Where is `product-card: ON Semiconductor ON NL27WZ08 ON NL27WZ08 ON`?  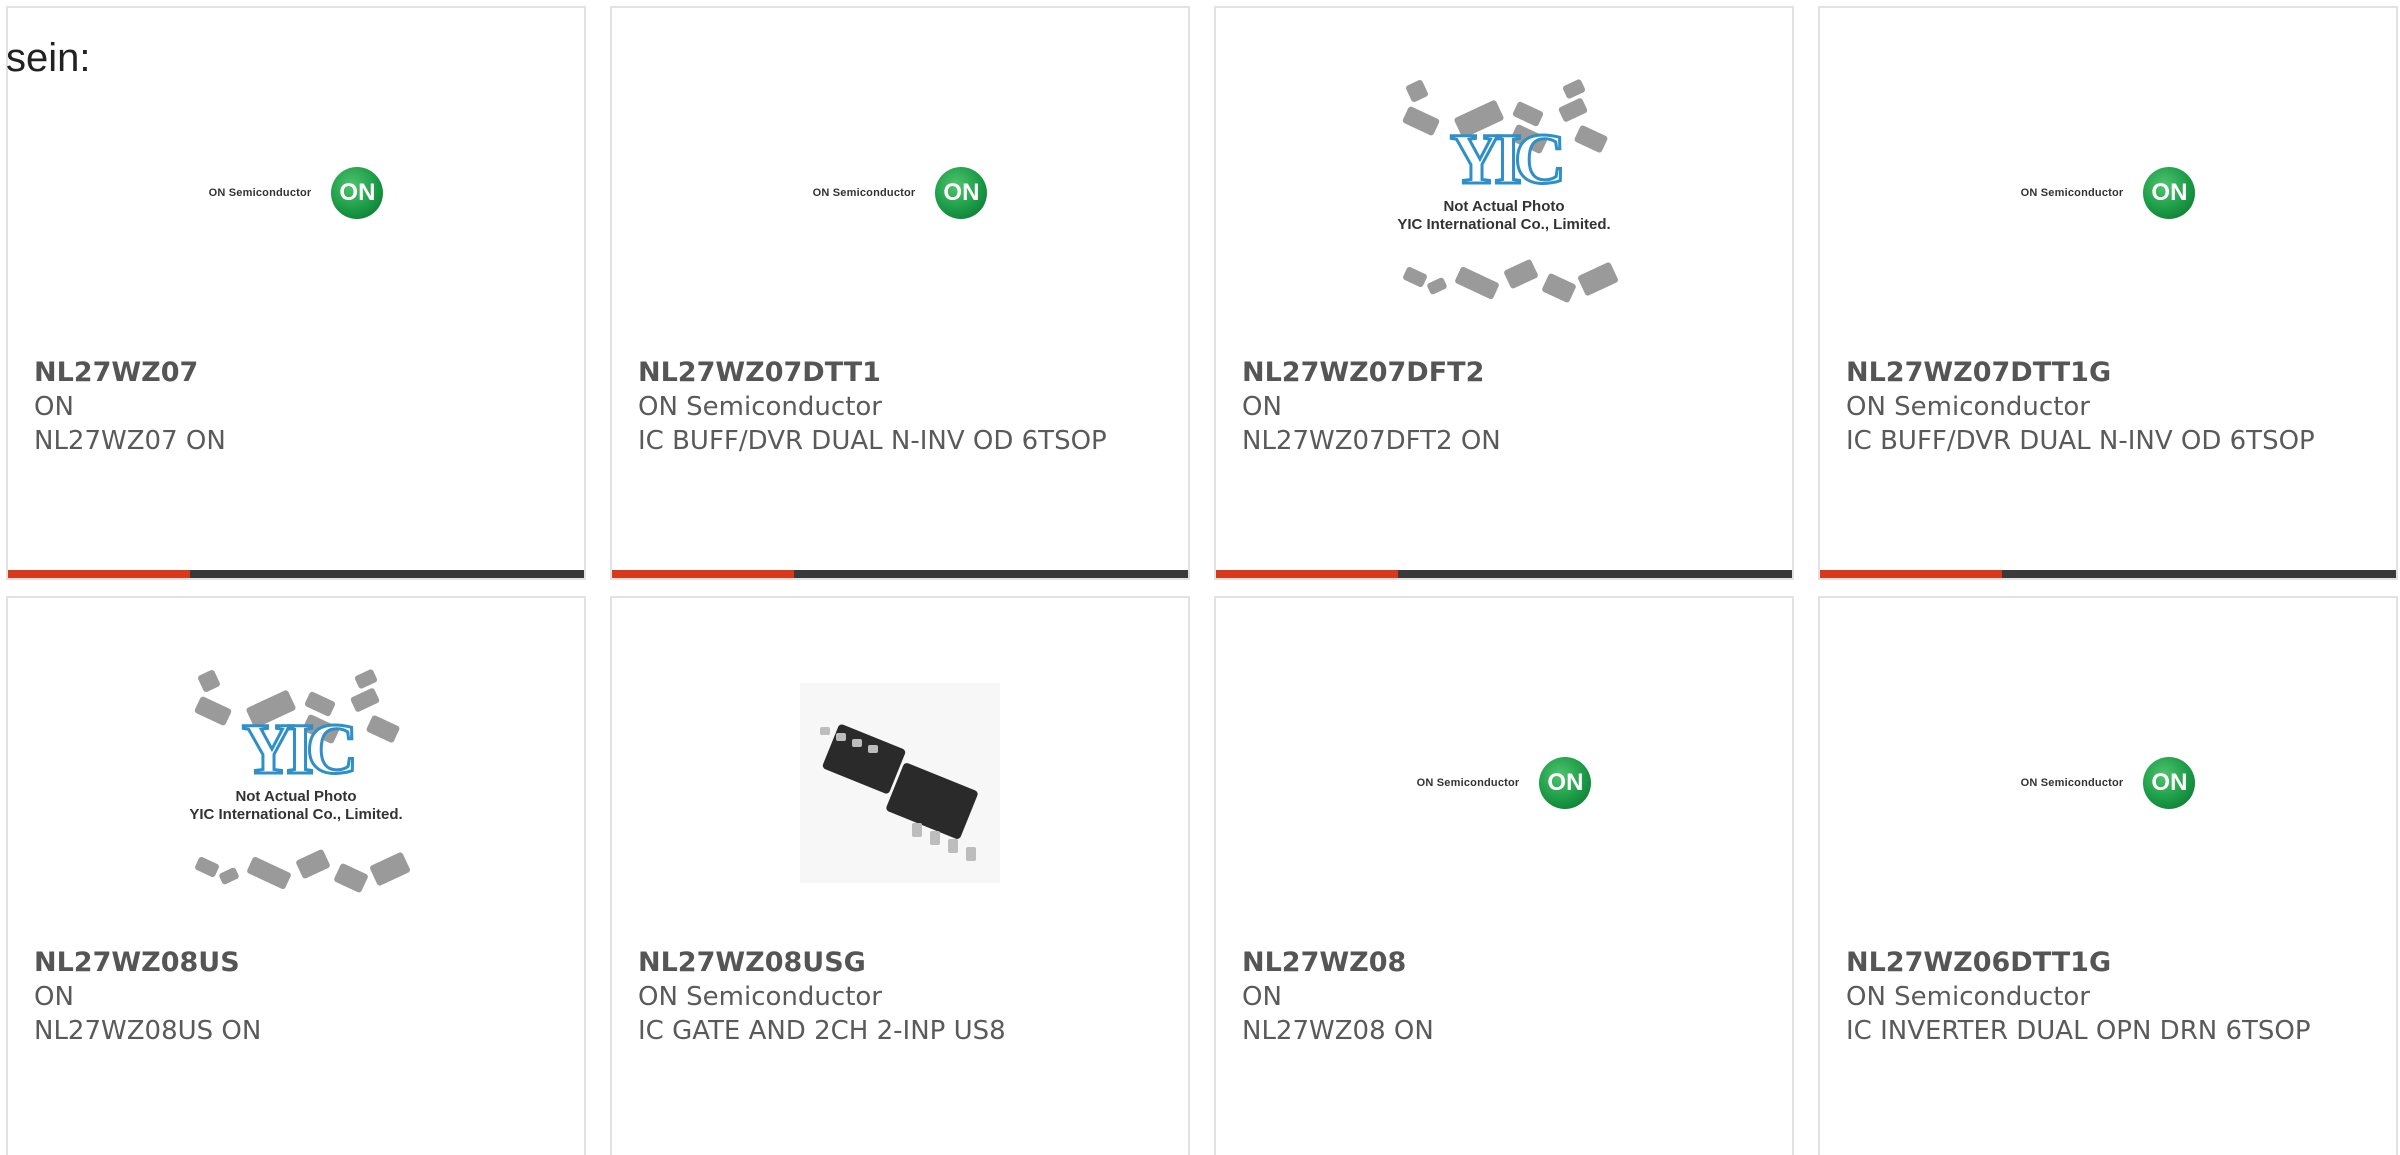 product-card: ON Semiconductor ON NL27WZ08 ON NL27WZ08 ON is located at coordinates (1504, 875).